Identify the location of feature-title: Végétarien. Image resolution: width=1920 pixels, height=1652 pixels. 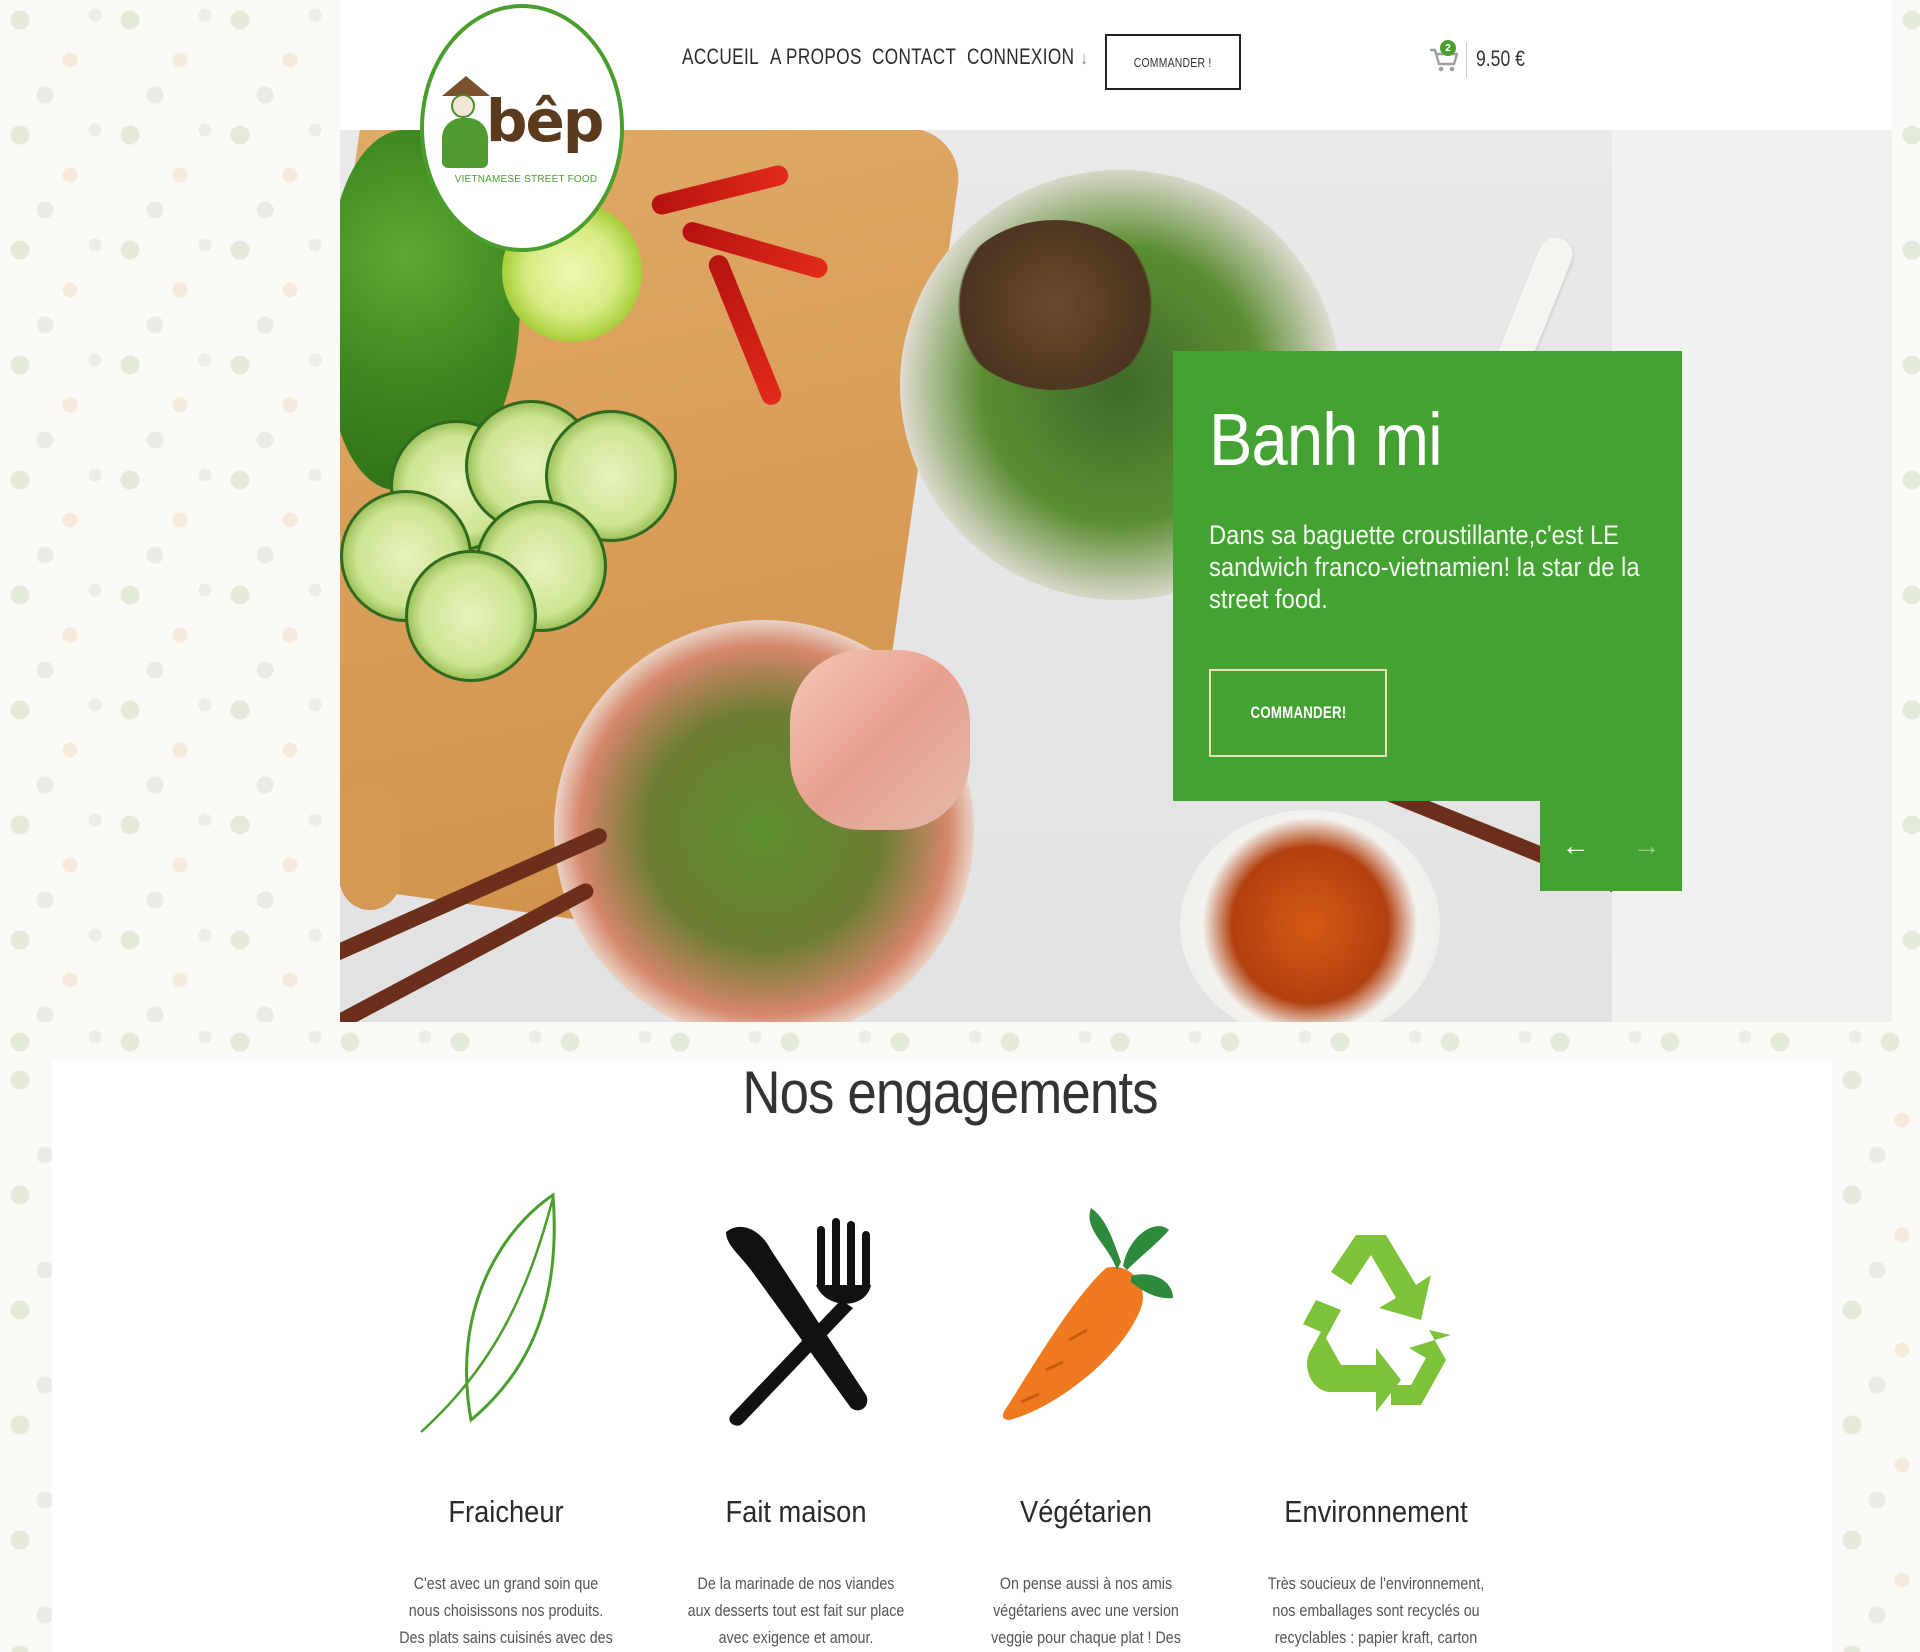
(1086, 1511).